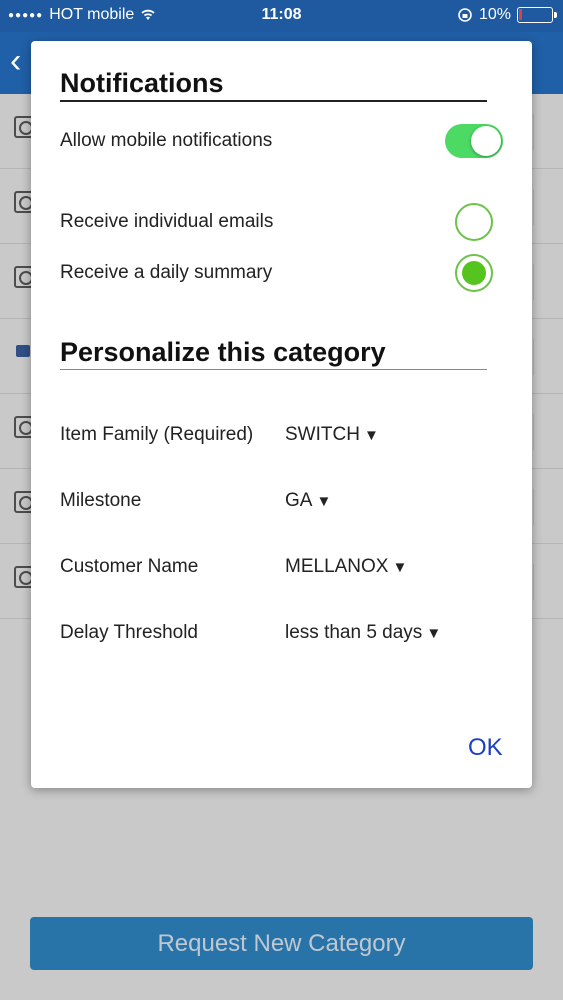 The height and width of the screenshot is (1000, 563). I want to click on receive-individual-label: Receive individual emails, so click(167, 221).